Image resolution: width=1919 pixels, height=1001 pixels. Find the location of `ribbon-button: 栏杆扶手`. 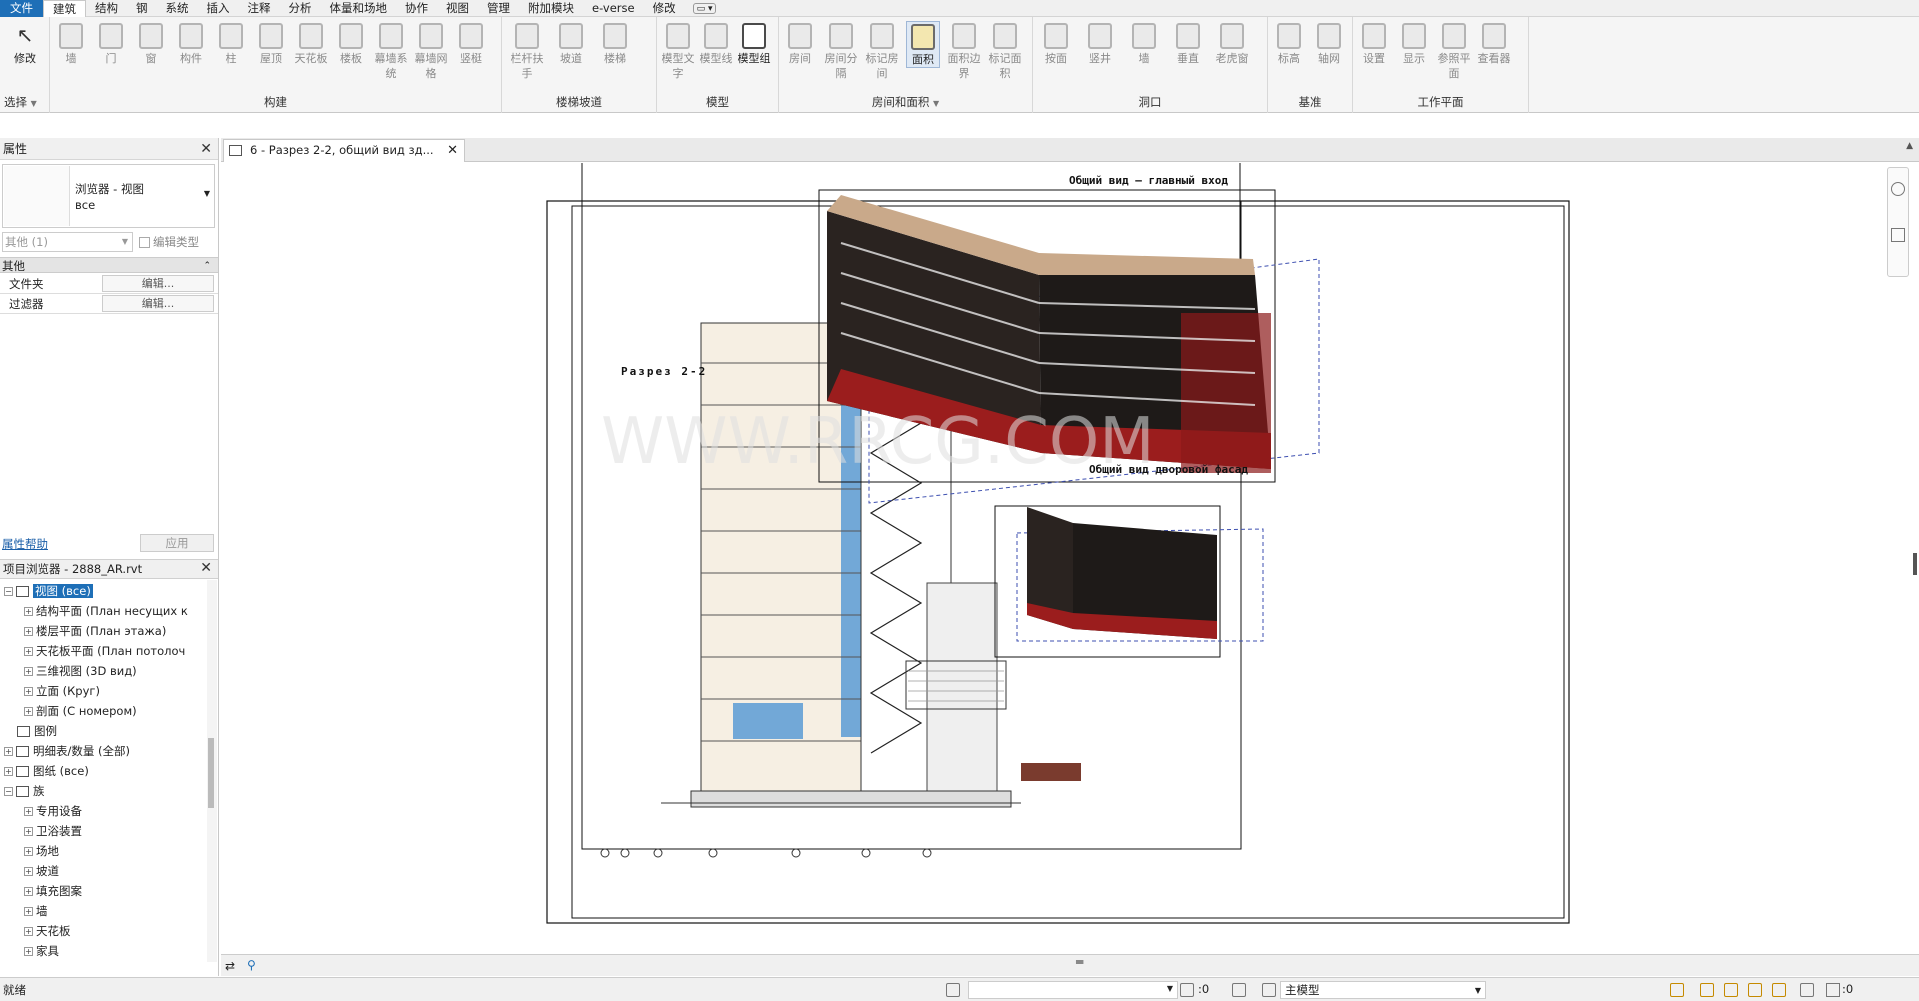

ribbon-button: 栏杆扶手 is located at coordinates (527, 51).